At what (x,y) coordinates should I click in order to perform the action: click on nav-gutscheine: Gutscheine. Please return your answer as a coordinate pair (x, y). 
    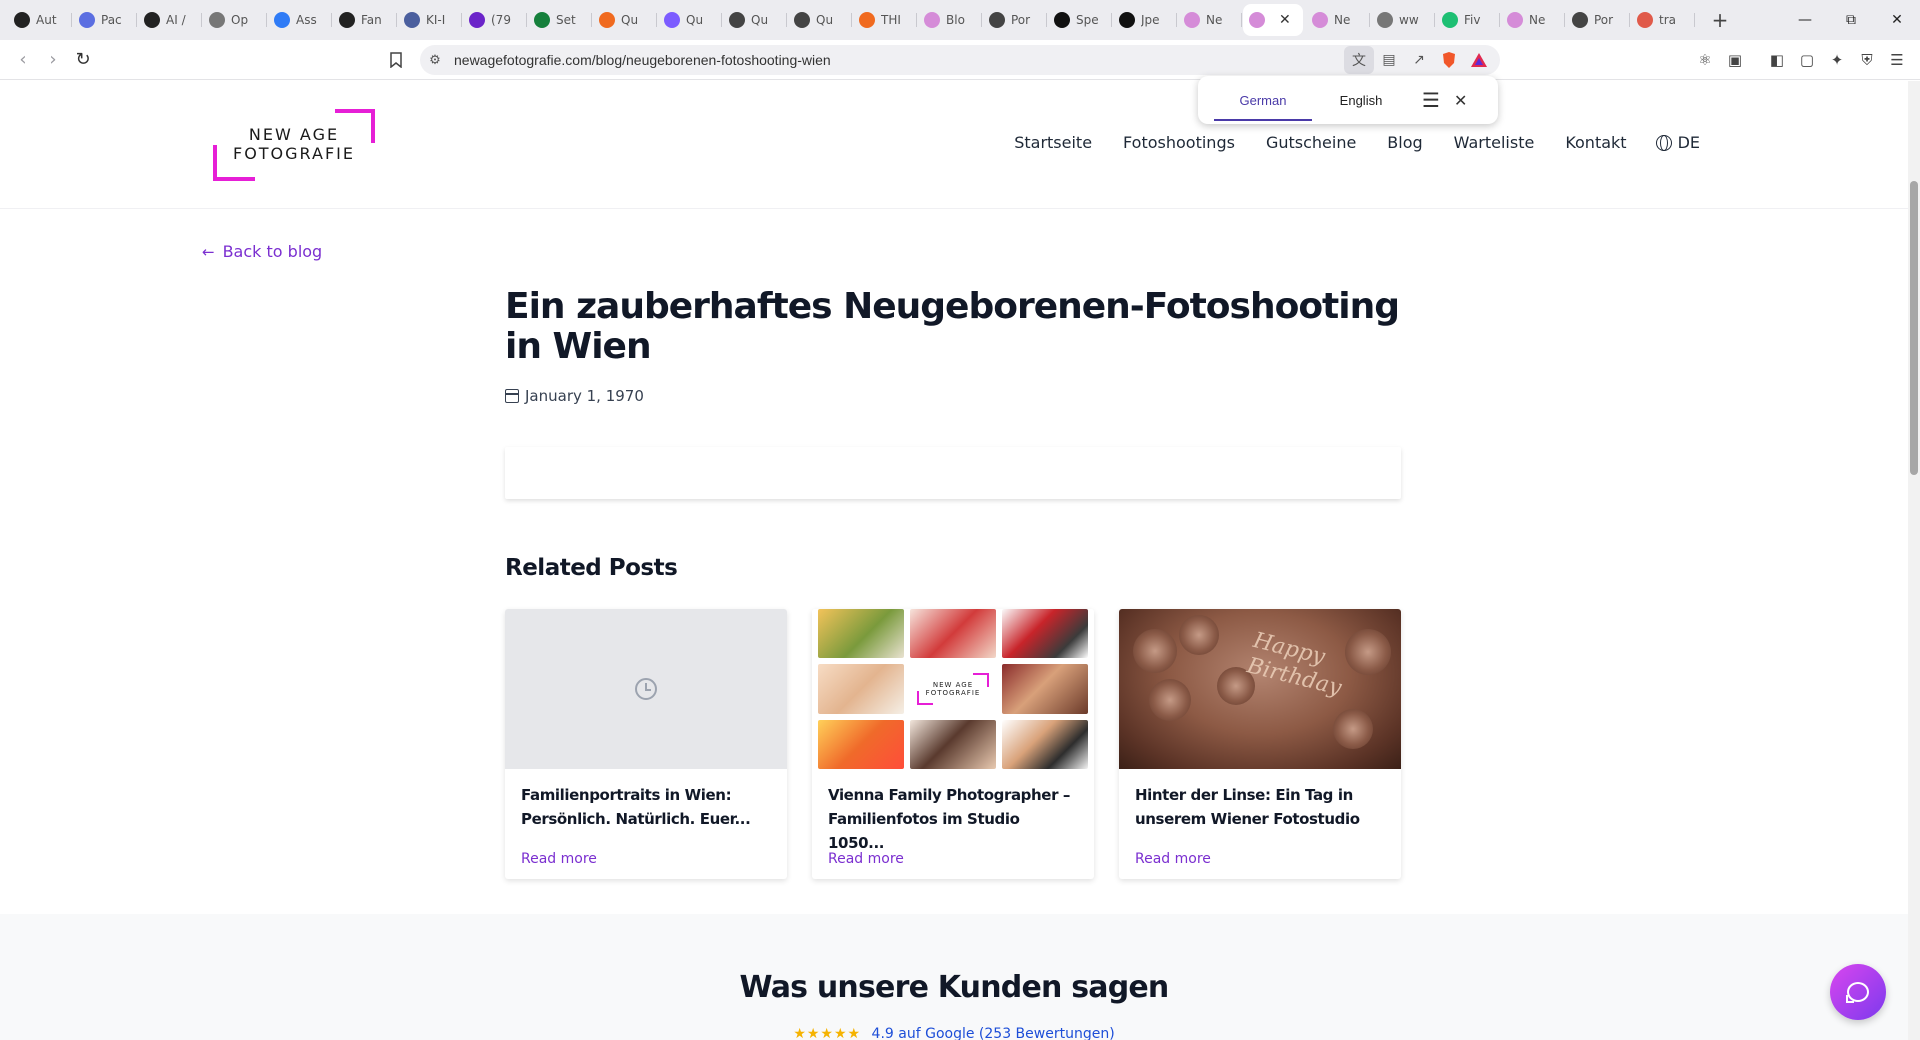
    Looking at the image, I should click on (1311, 142).